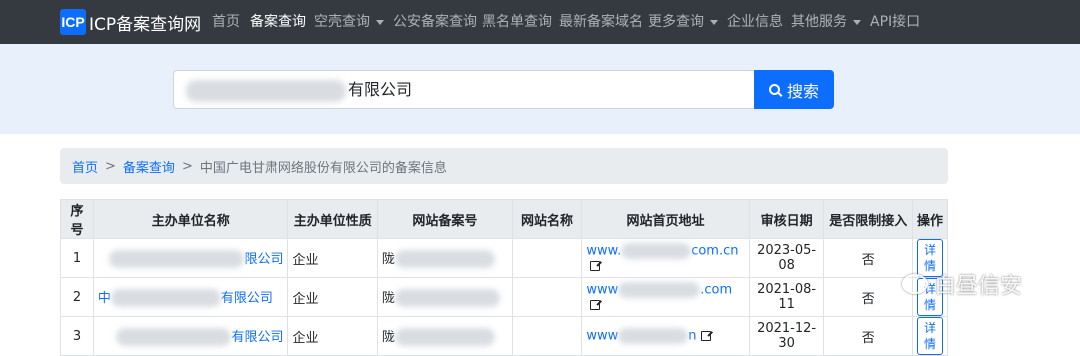 This screenshot has height=356, width=1080. What do you see at coordinates (774, 89) in the screenshot?
I see `search-icon` at bounding box center [774, 89].